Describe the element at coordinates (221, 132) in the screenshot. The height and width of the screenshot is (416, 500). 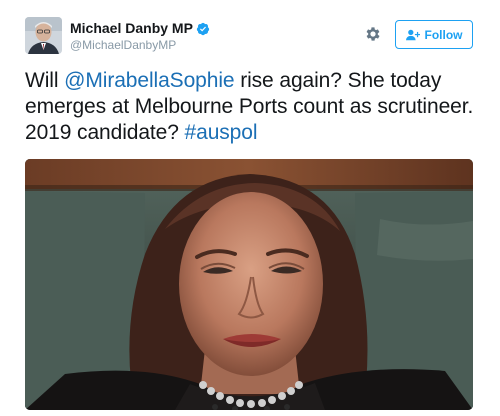
I see `hashtag-link: #auspol` at that location.